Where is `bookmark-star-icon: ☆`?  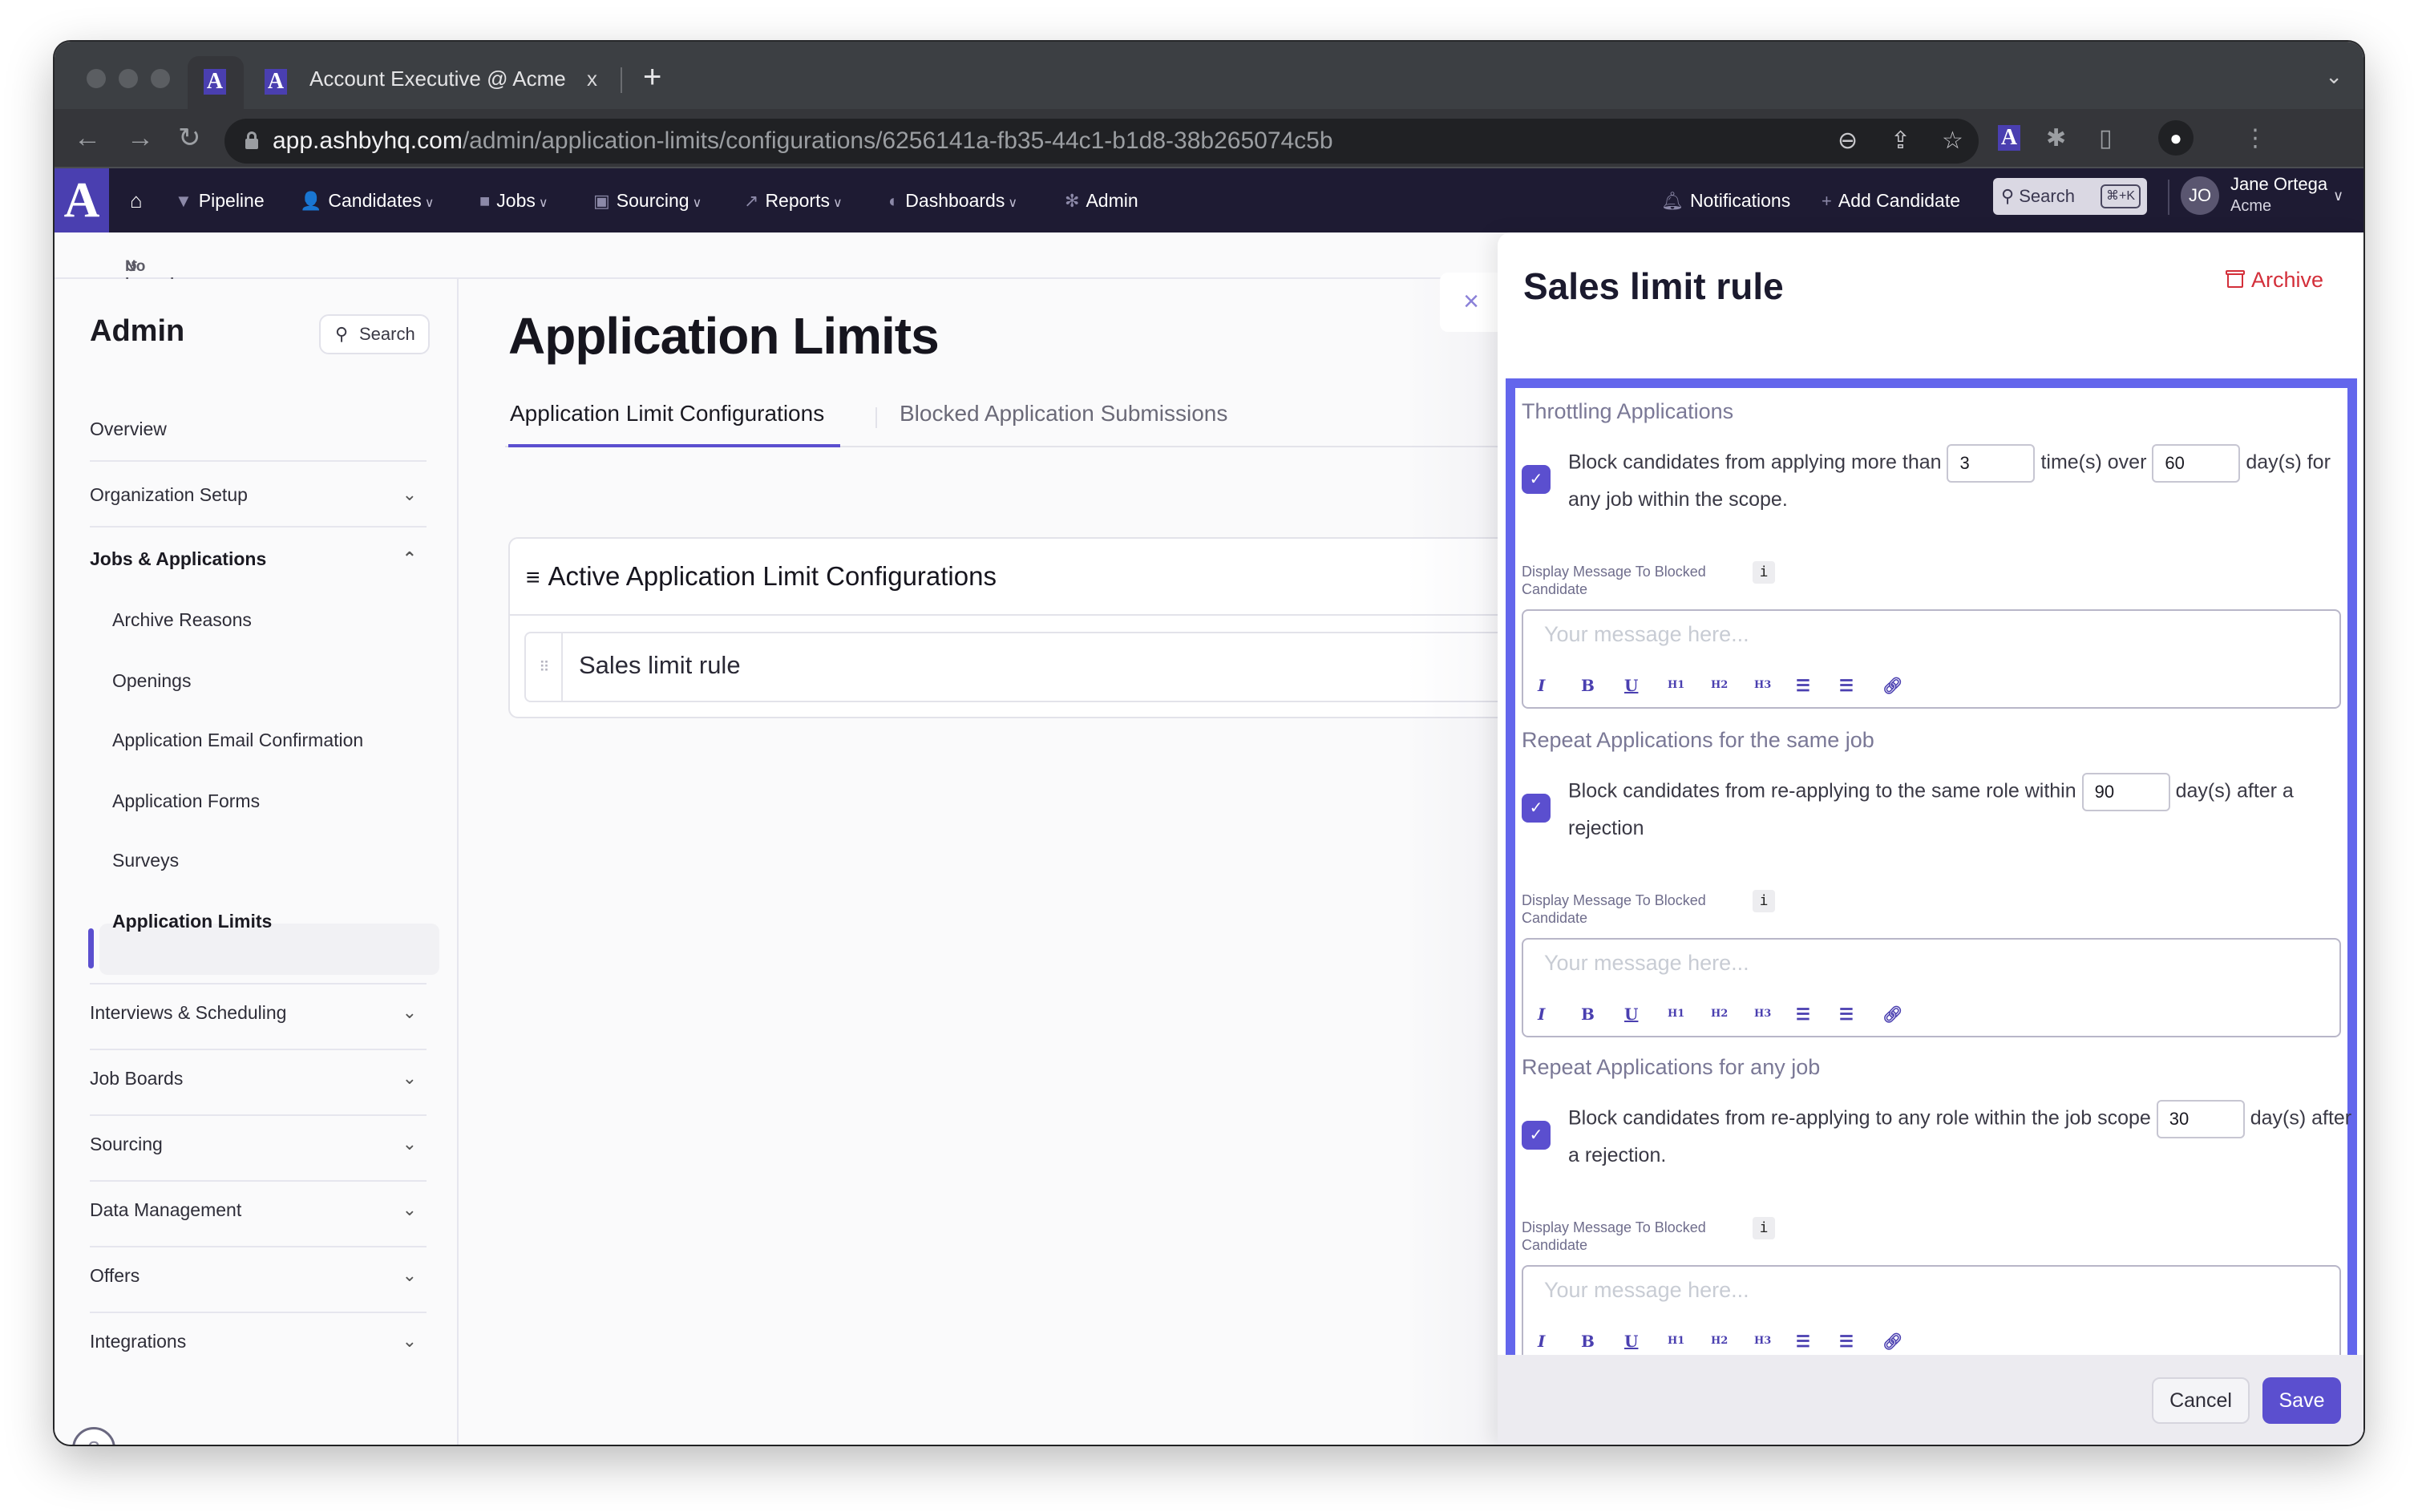 bookmark-star-icon: ☆ is located at coordinates (1952, 141).